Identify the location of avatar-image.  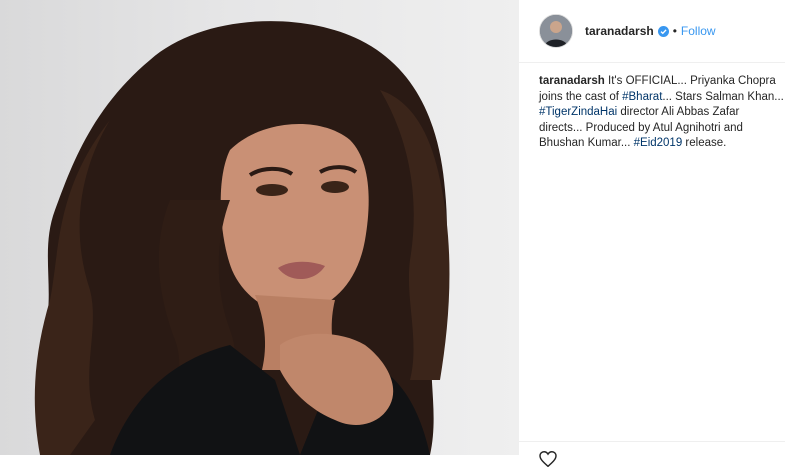
(556, 31).